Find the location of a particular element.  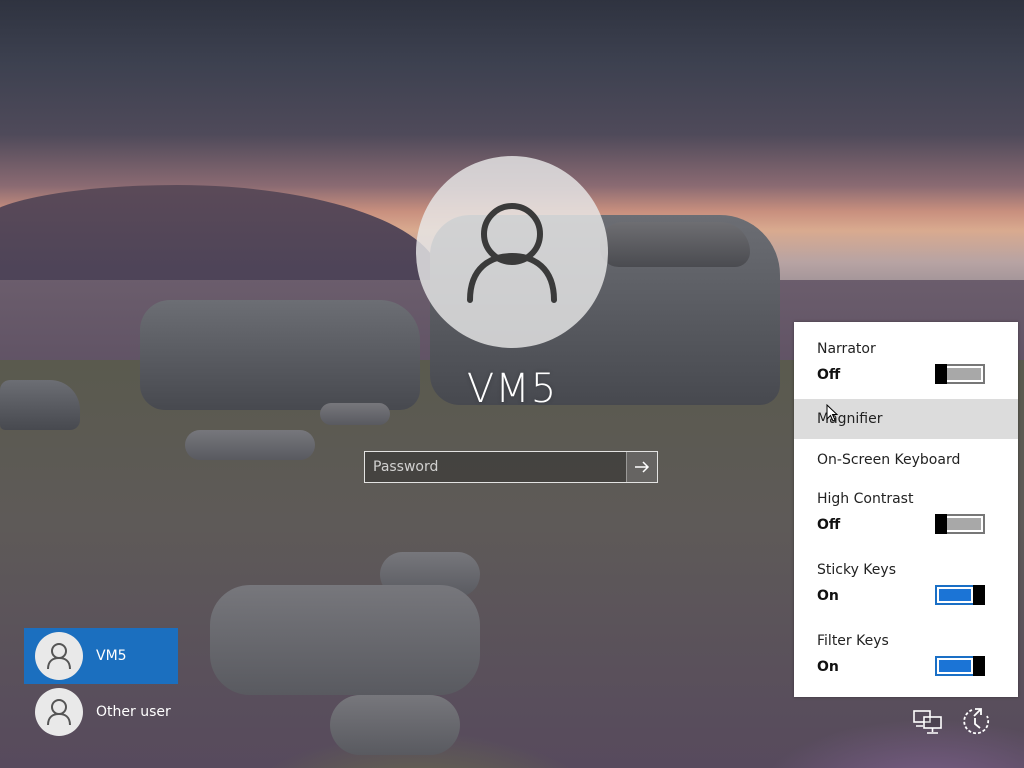

user-tile-label: Other user is located at coordinates (133, 712).